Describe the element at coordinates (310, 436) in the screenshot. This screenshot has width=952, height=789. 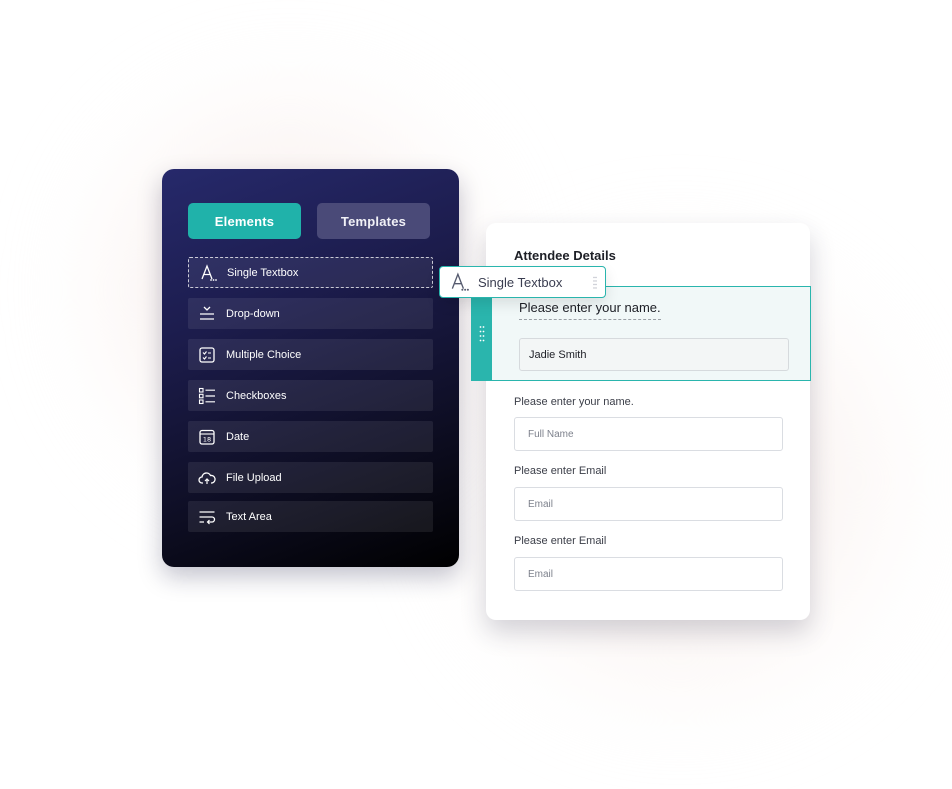
I see `element-date: 18 Date` at that location.